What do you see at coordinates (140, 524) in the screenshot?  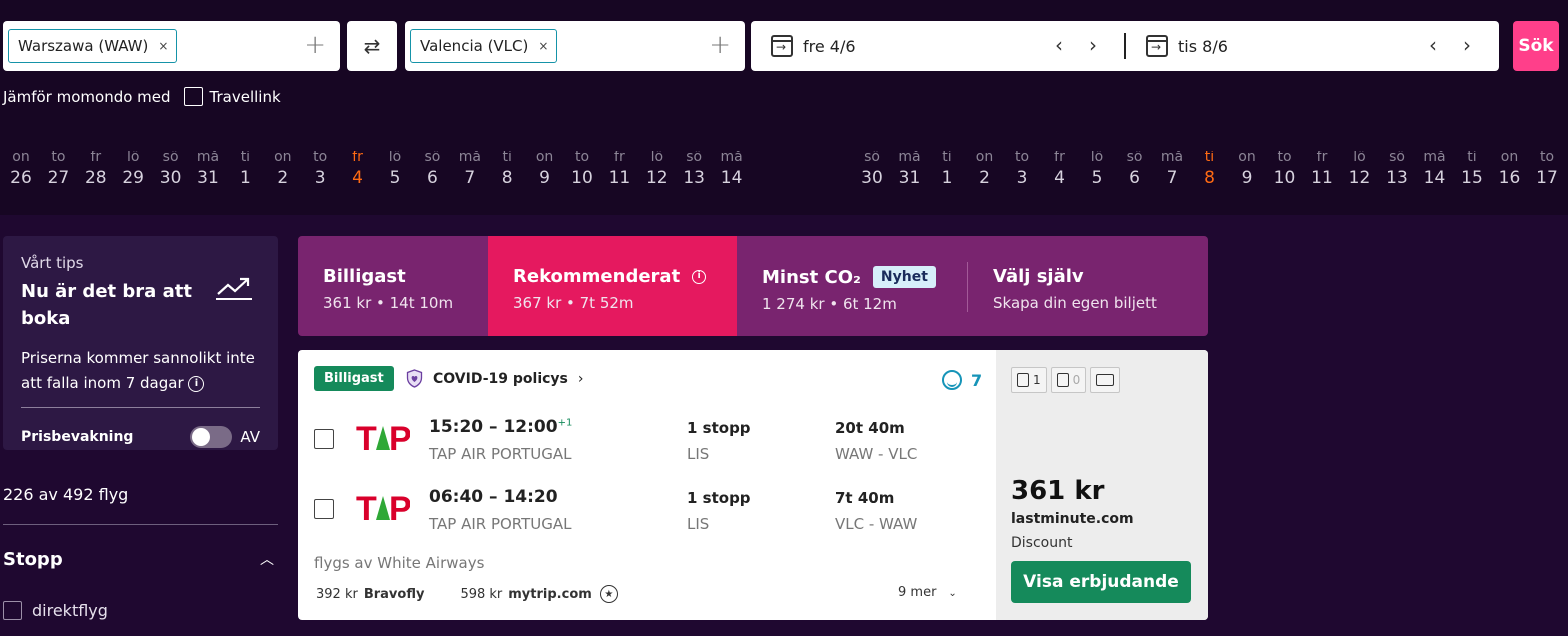 I see `filter-divider` at bounding box center [140, 524].